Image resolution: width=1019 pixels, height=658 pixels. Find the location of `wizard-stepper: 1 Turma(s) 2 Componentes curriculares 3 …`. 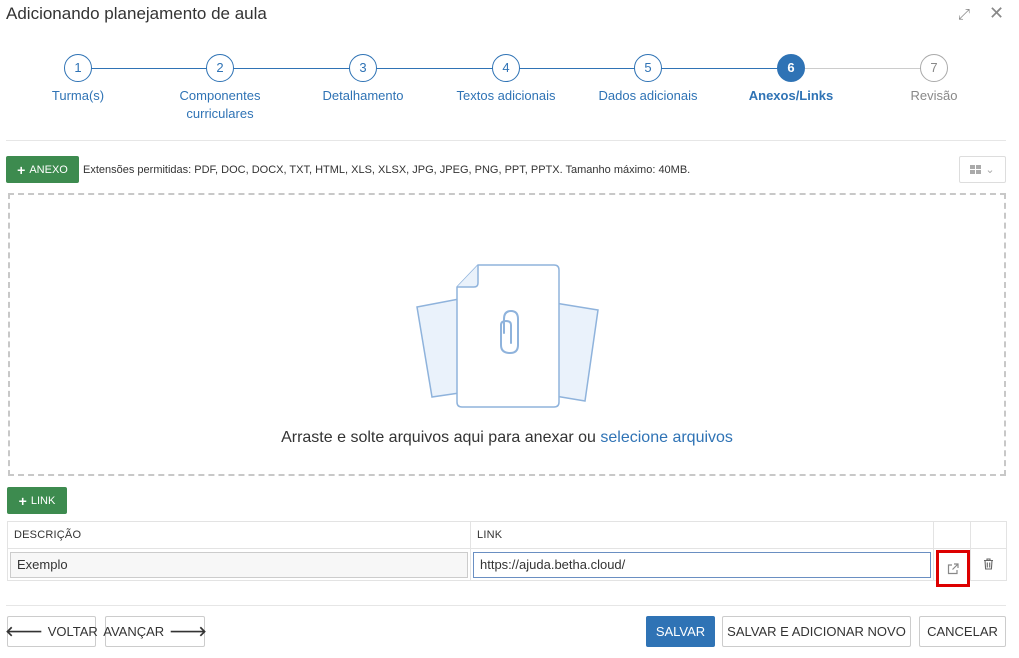

wizard-stepper: 1 Turma(s) 2 Componentes curriculares 3 … is located at coordinates (509, 94).